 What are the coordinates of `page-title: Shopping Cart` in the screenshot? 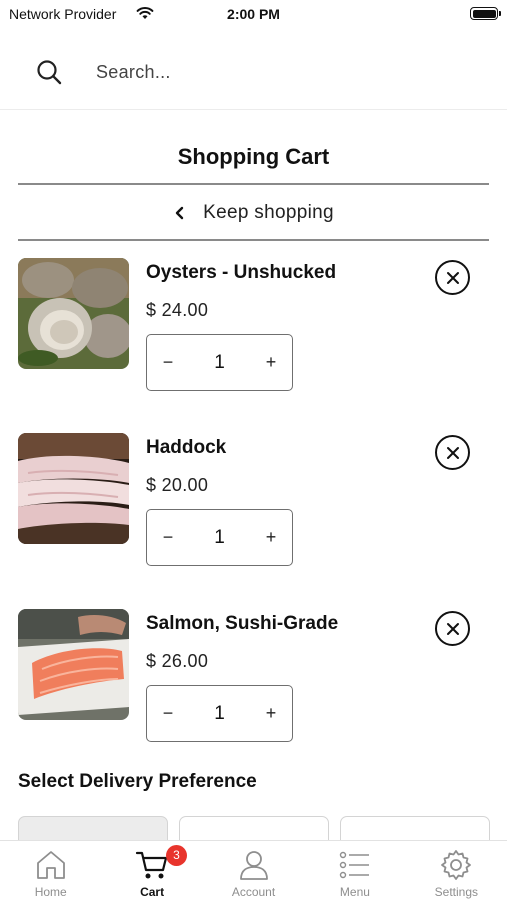 It's located at (253, 156).